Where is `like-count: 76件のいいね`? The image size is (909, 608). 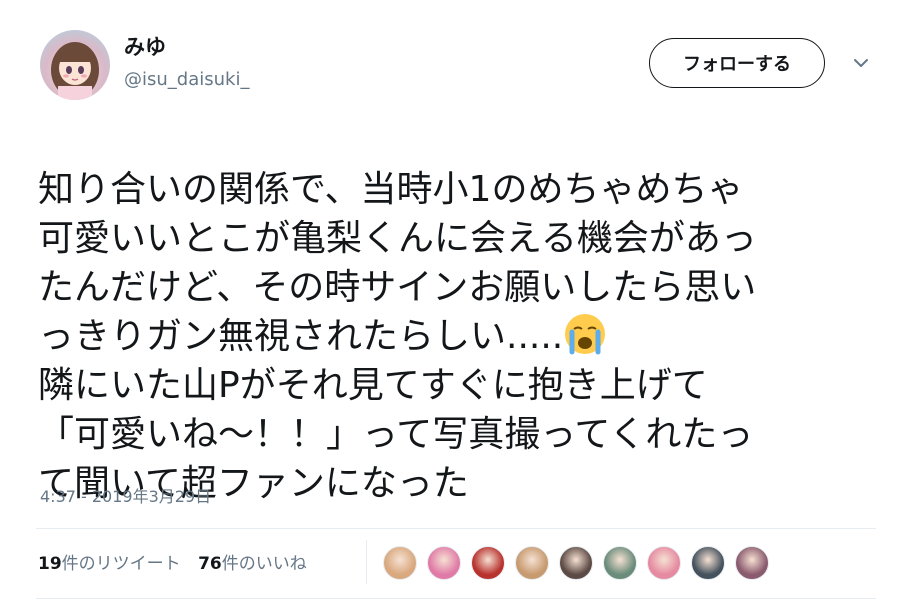 like-count: 76件のいいね is located at coordinates (252, 561).